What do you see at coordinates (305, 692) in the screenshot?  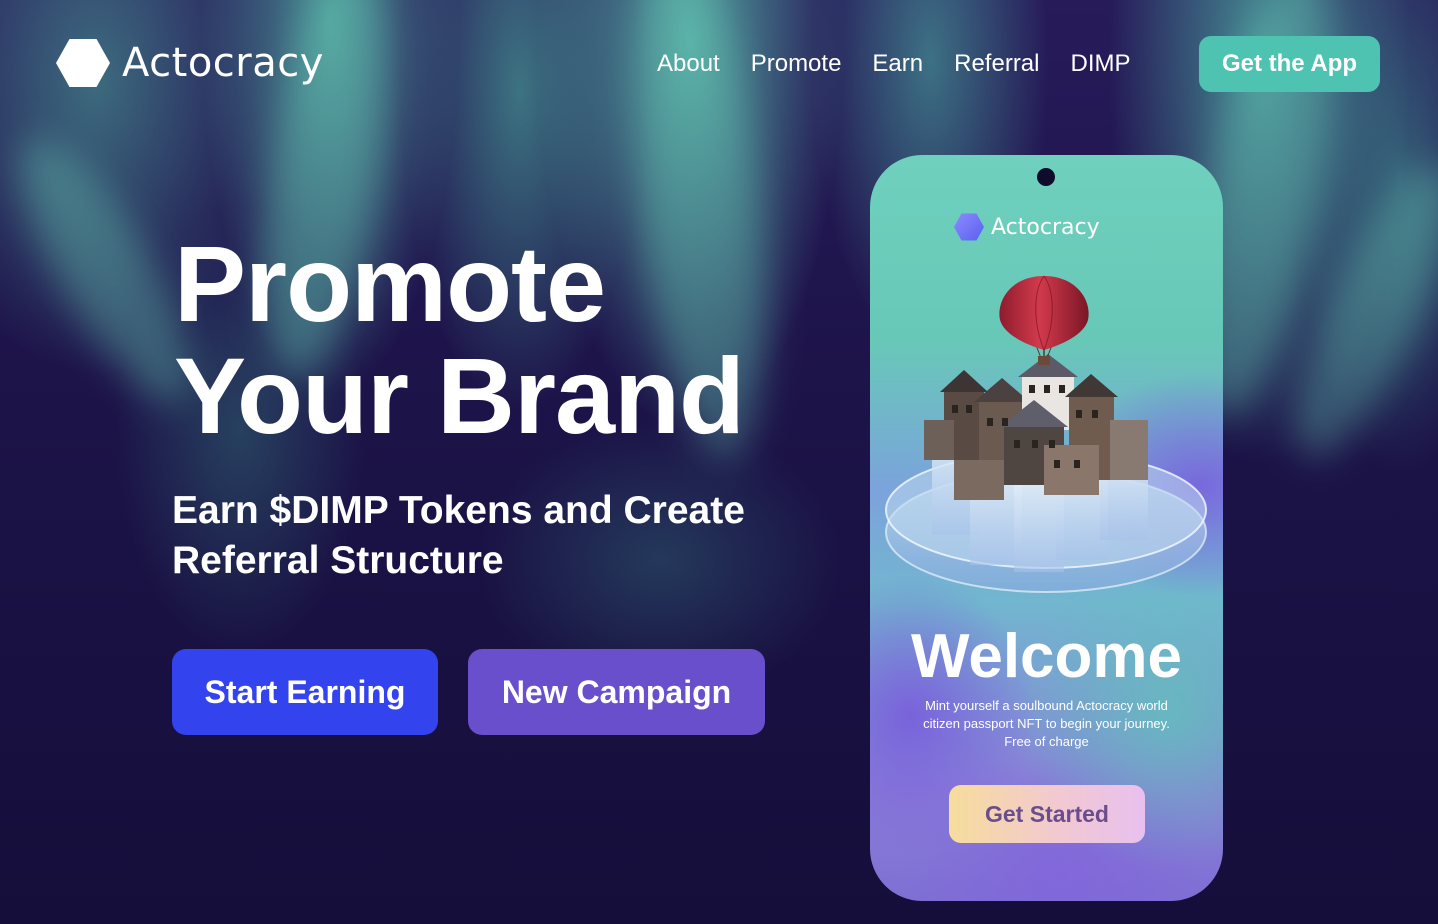 I see `start-earning-button: Start Earning` at bounding box center [305, 692].